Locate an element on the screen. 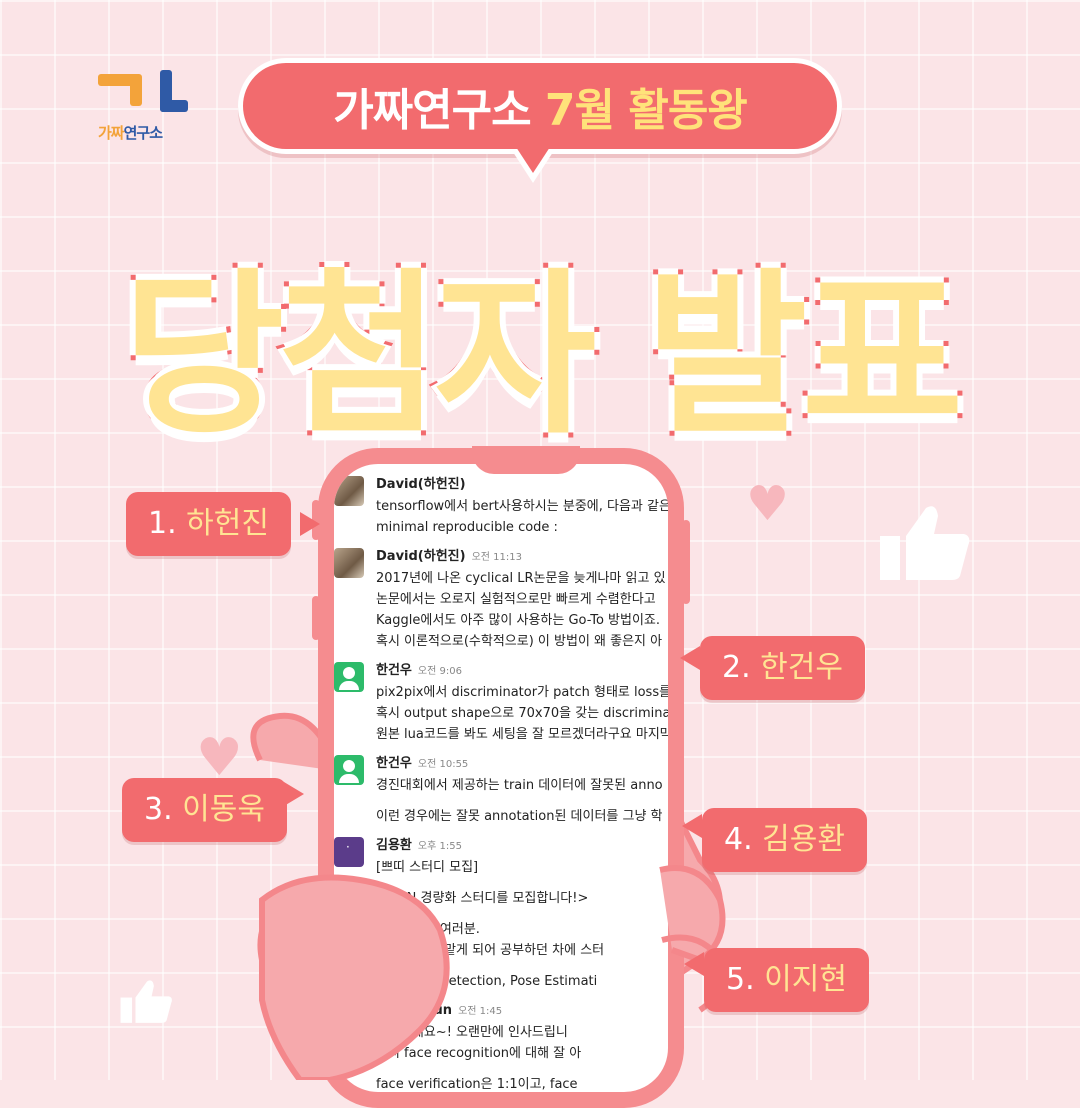 The height and width of the screenshot is (1108, 1080). message-time: 오전 10:55 is located at coordinates (443, 764).